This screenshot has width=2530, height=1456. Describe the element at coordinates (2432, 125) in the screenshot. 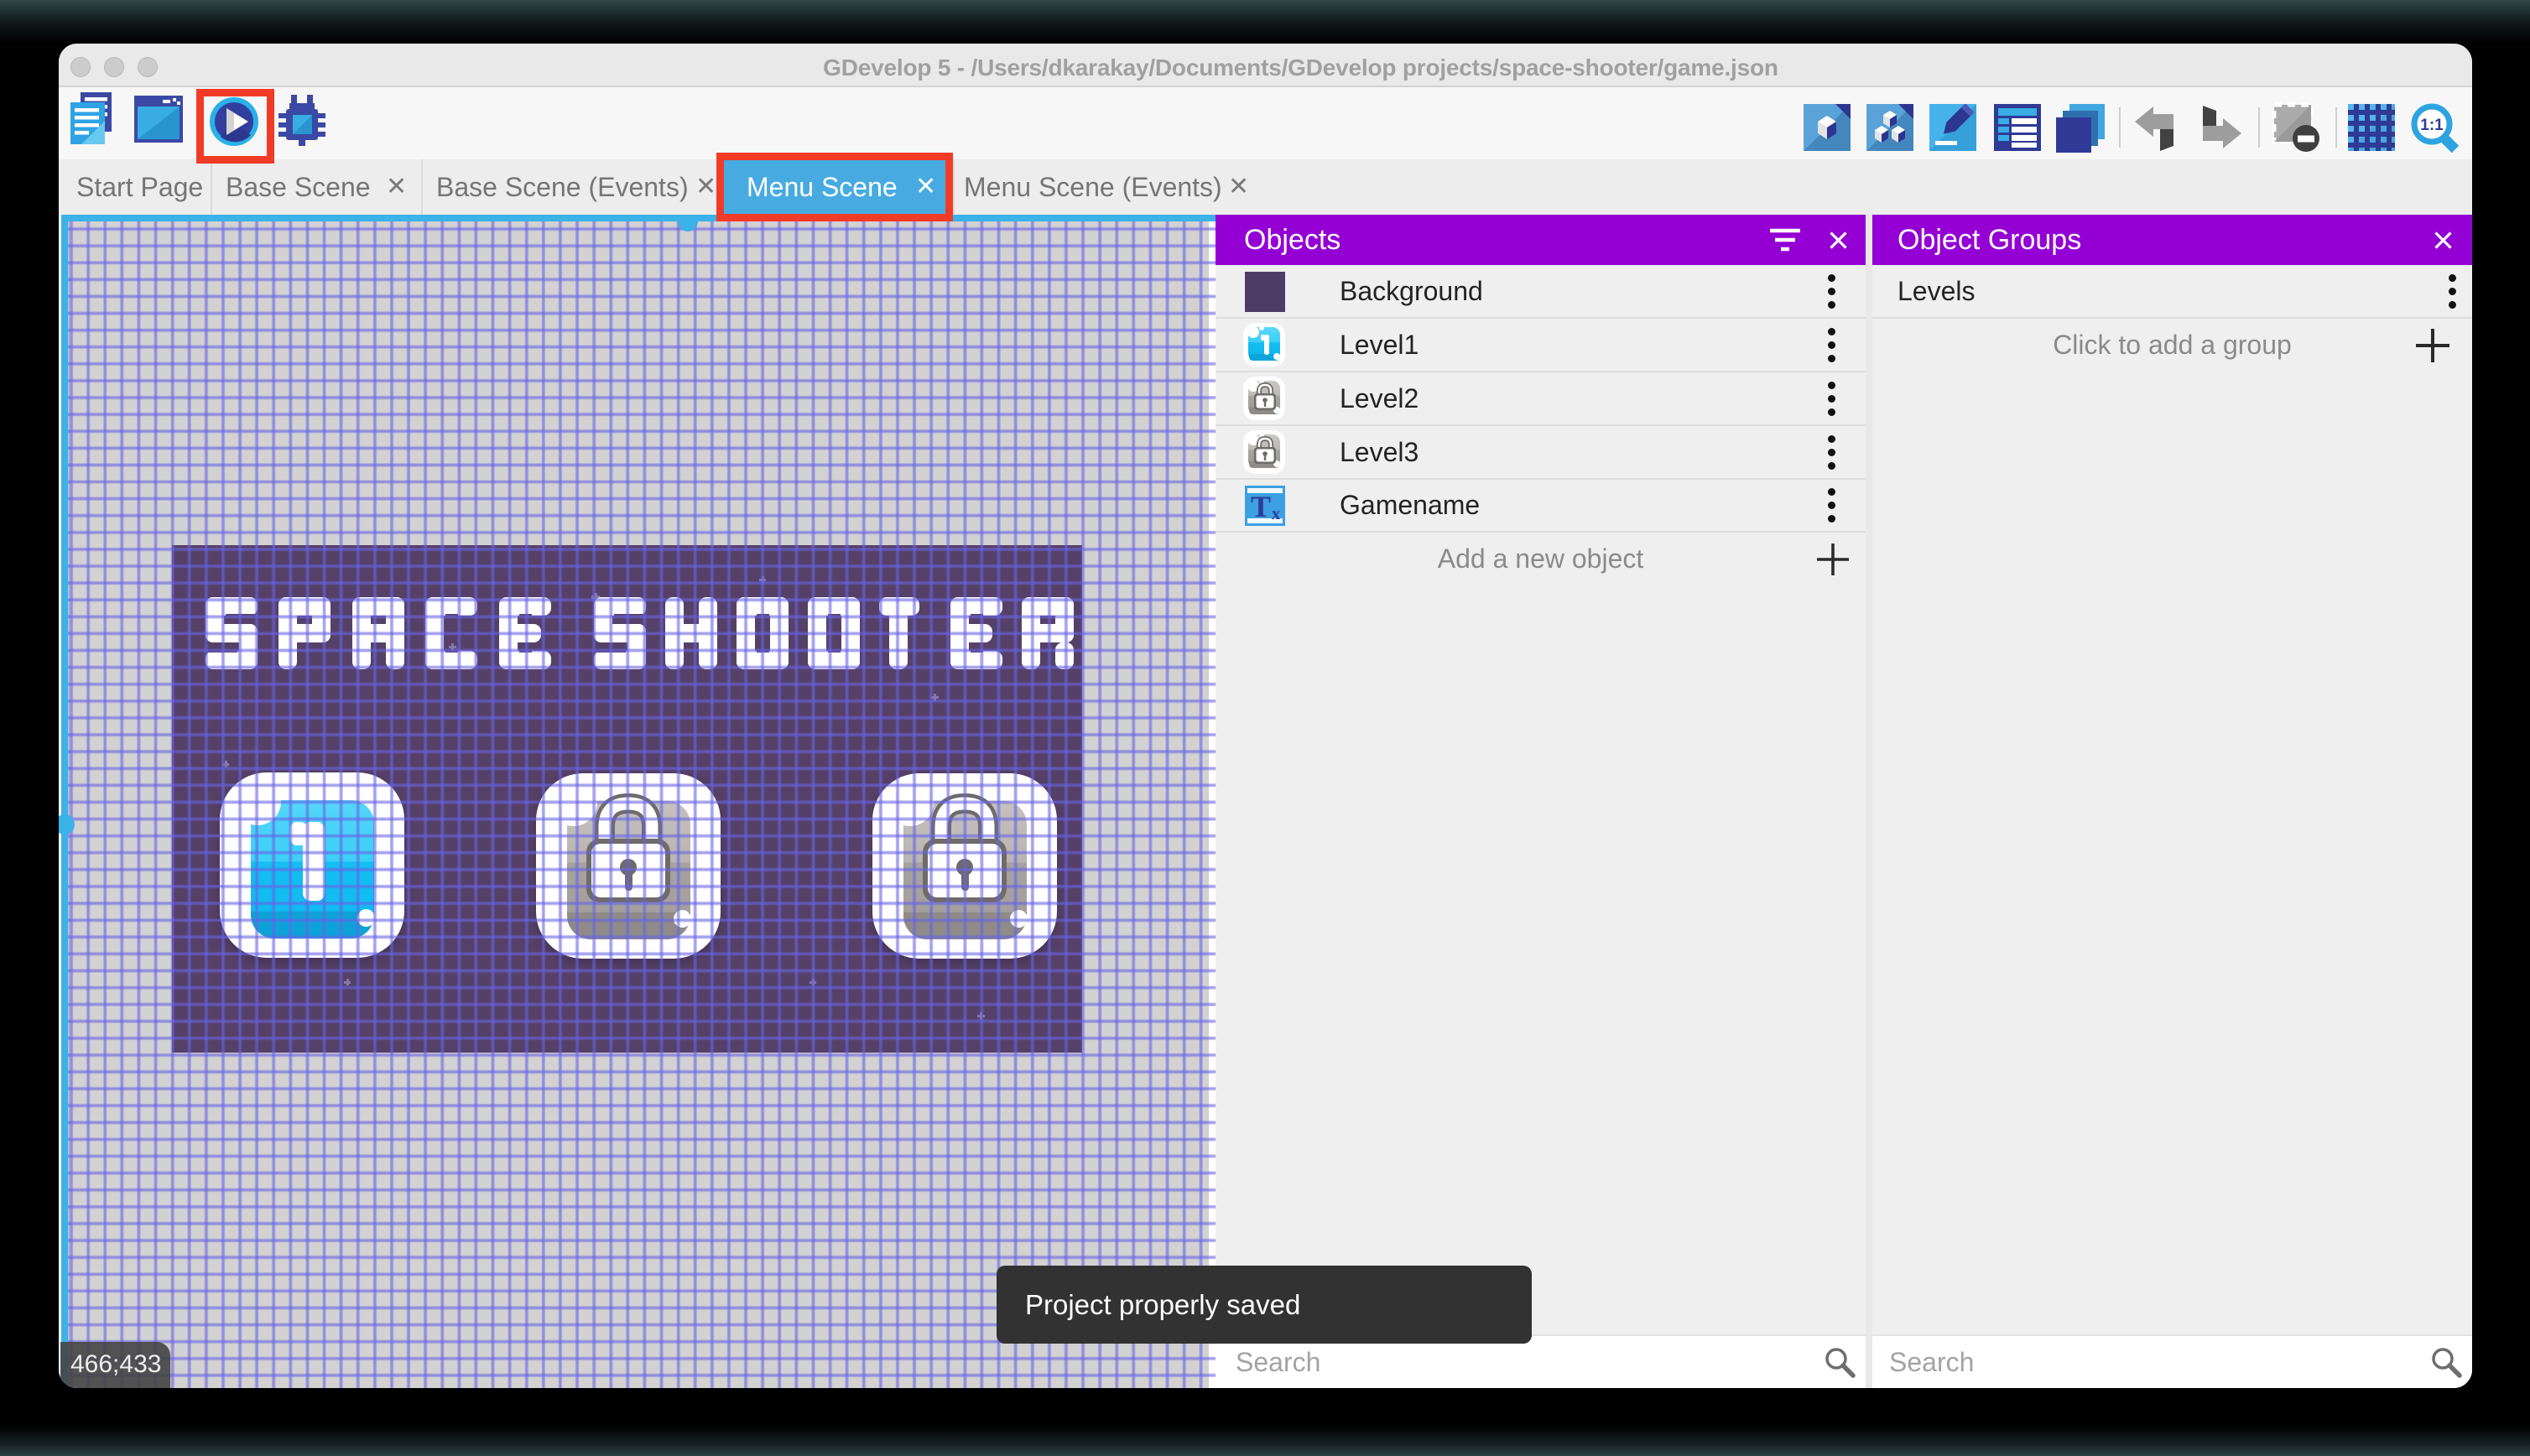

I see `svg-text: 1:1` at that location.